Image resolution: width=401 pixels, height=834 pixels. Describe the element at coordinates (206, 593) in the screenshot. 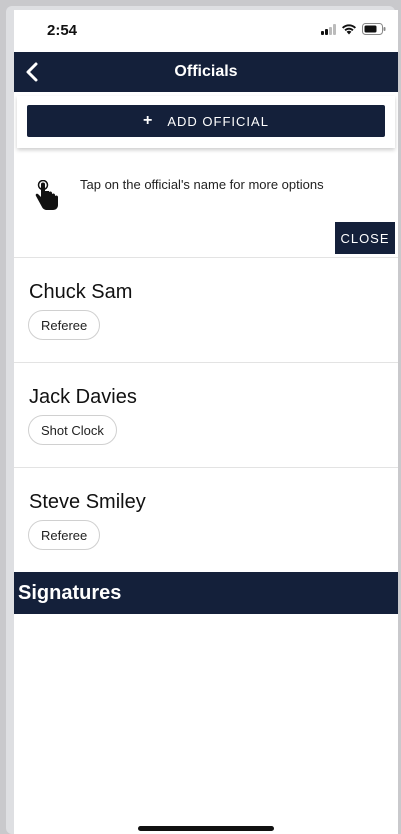

I see `signatures-header: Signatures` at that location.